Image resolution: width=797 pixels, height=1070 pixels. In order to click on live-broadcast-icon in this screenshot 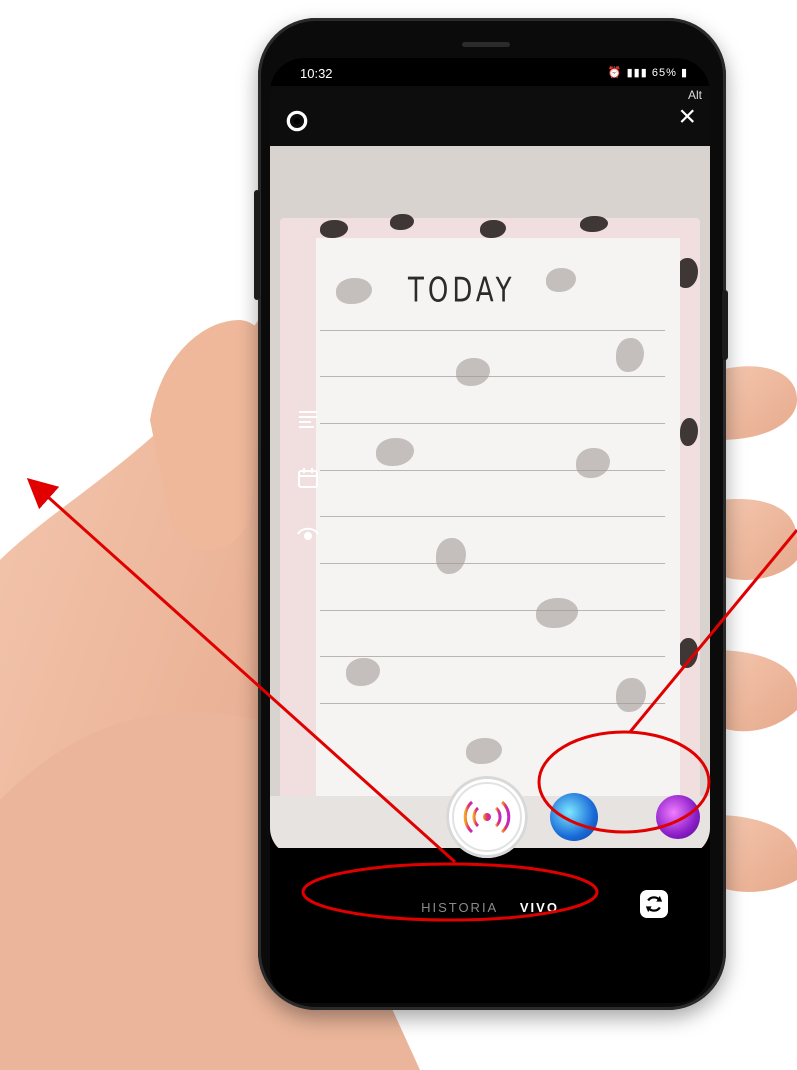, I will do `click(487, 817)`.